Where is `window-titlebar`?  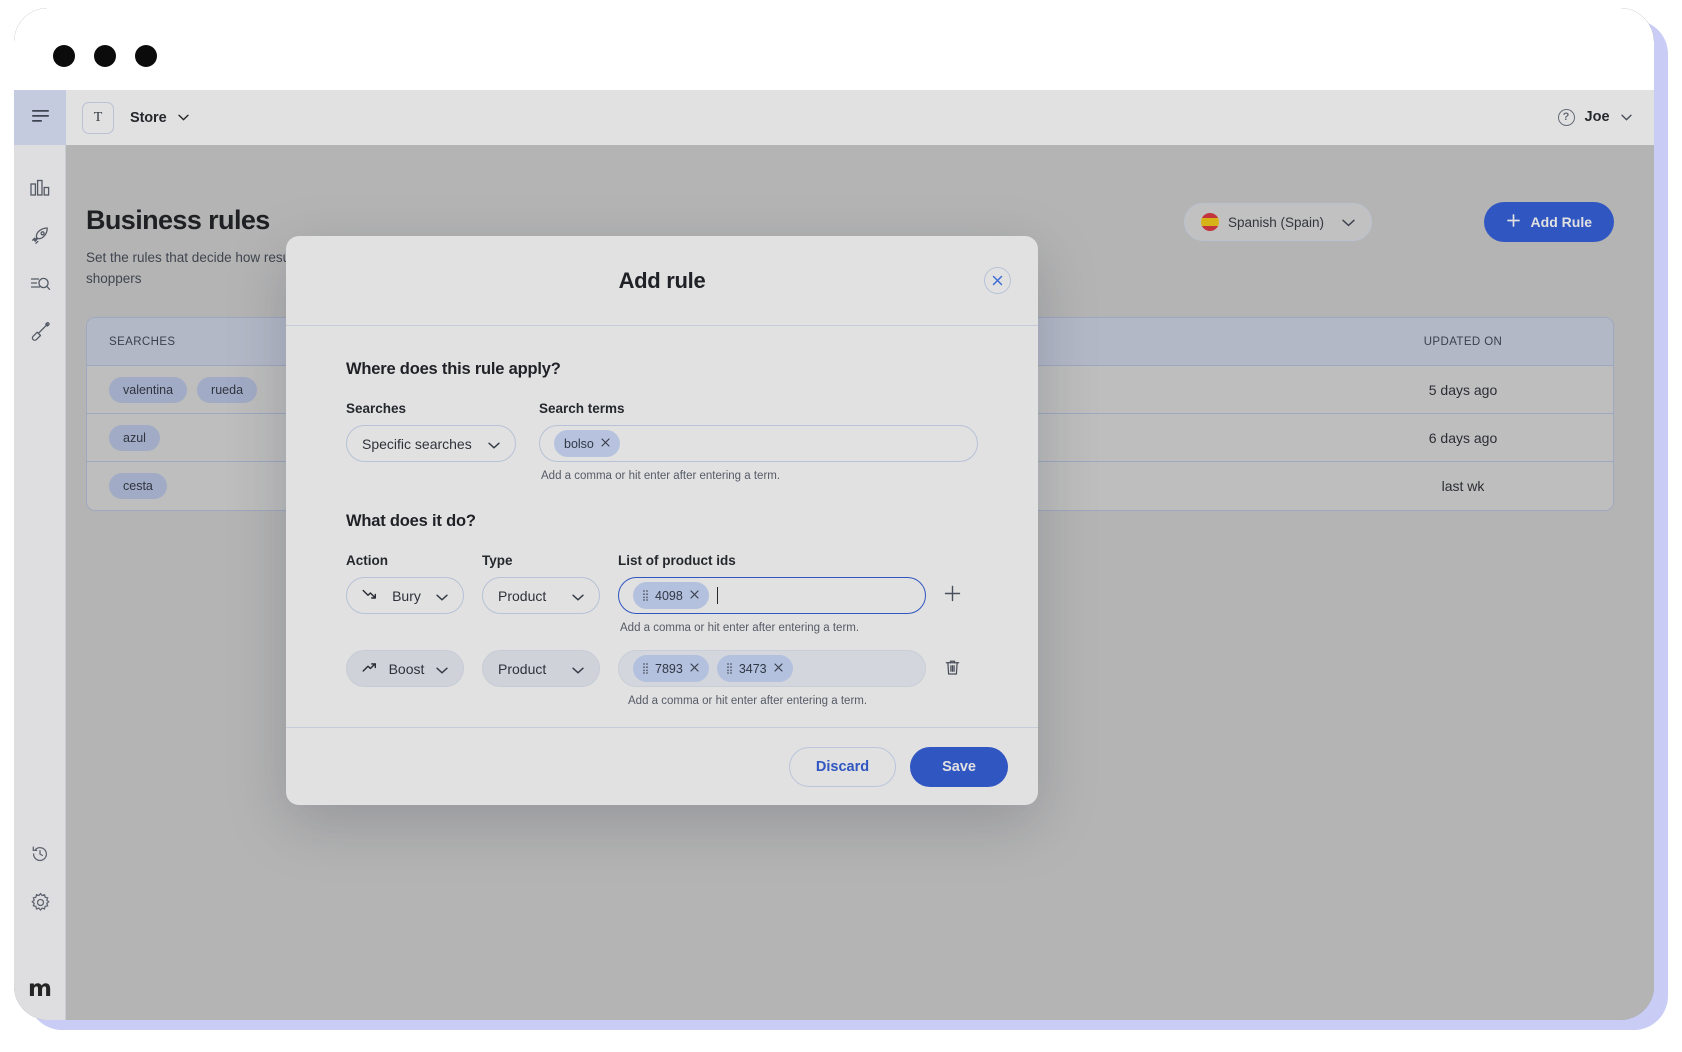
window-titlebar is located at coordinates (834, 49).